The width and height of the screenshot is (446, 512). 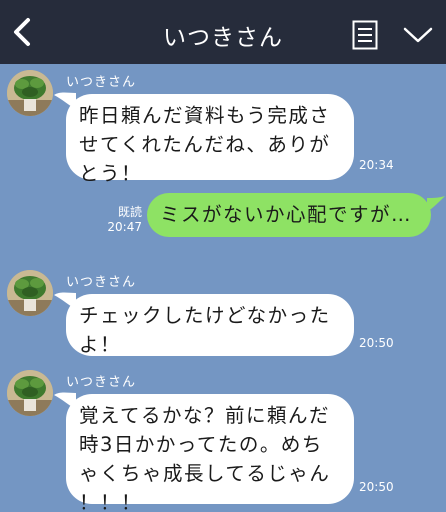 I want to click on read-receipt: 既読 20:47, so click(x=124, y=219).